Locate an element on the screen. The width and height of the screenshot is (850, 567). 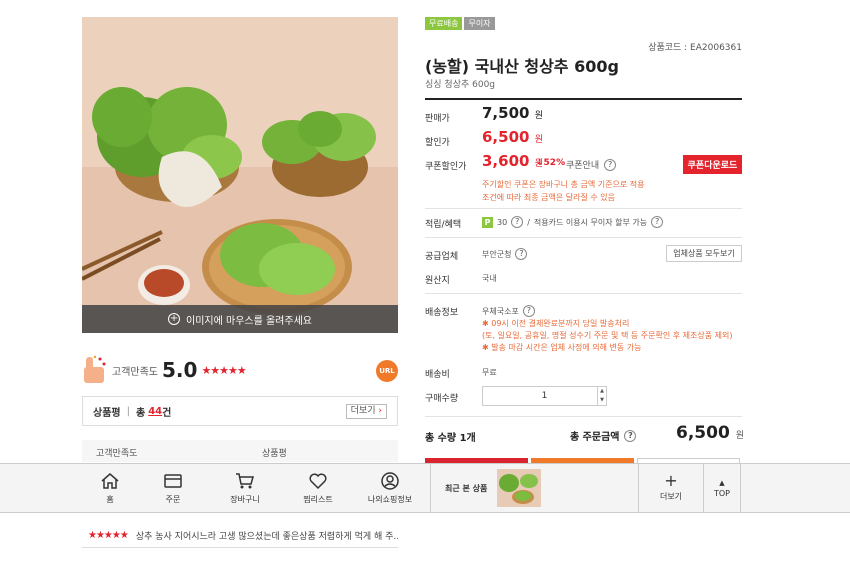
total-amount-unit: 원 is located at coordinates (739, 436).